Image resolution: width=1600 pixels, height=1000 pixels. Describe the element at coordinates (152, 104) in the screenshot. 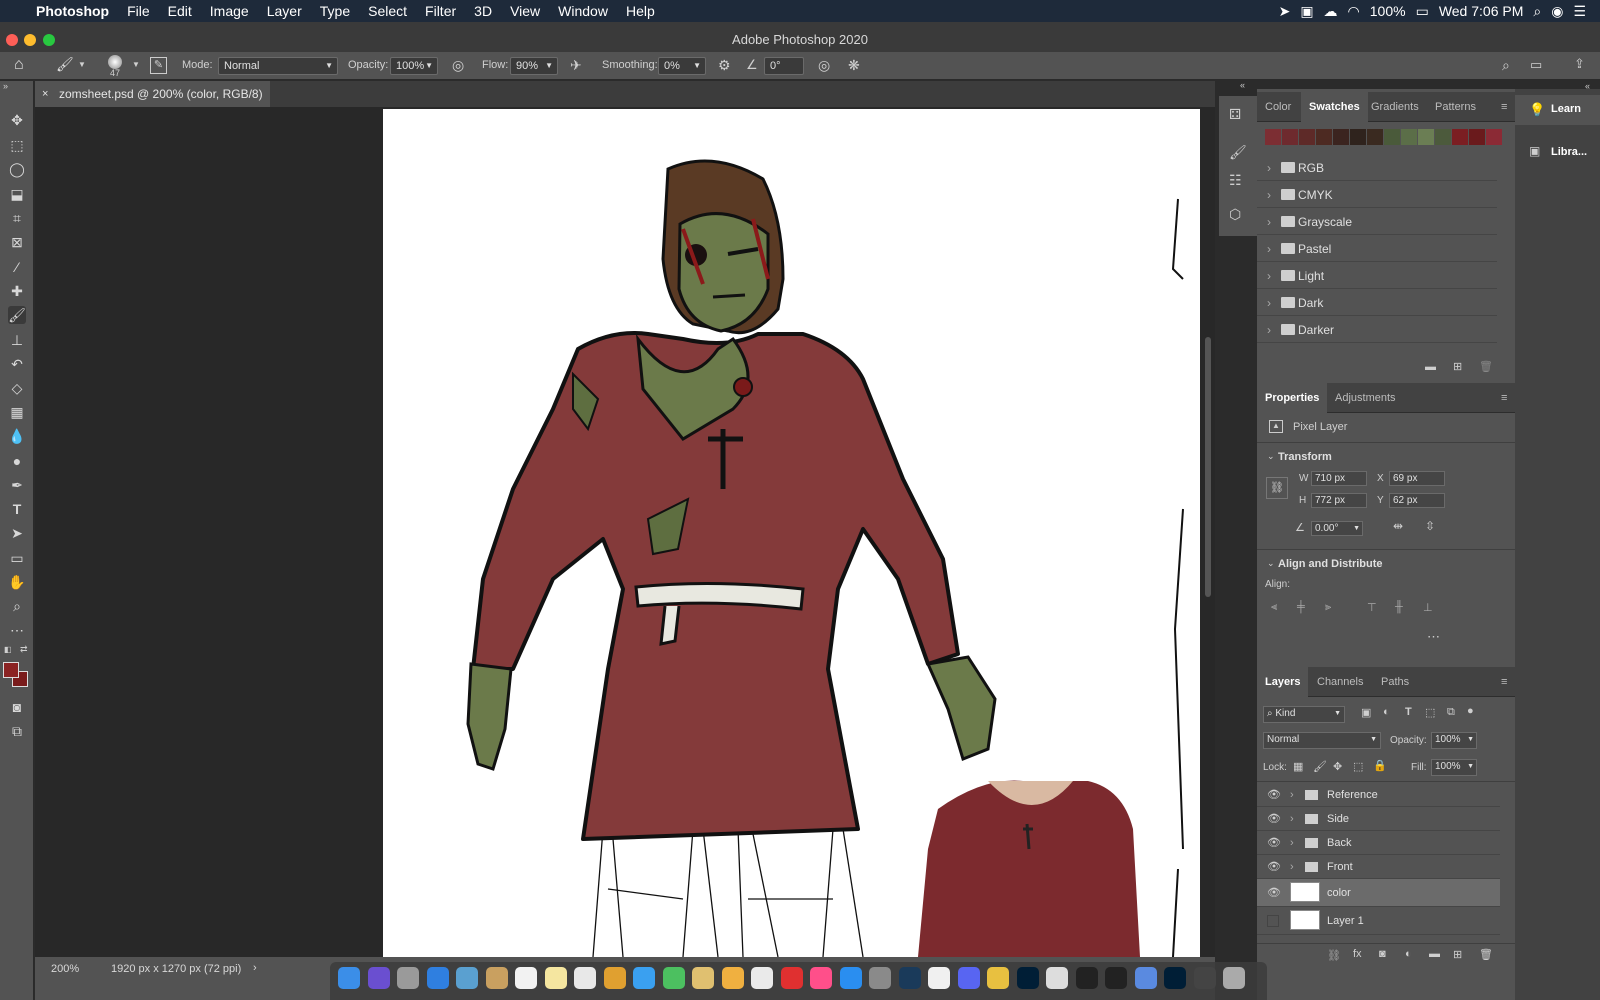

I see `document-tab: × zomsheet.psd @ 200% (color, RGB/8) *` at that location.